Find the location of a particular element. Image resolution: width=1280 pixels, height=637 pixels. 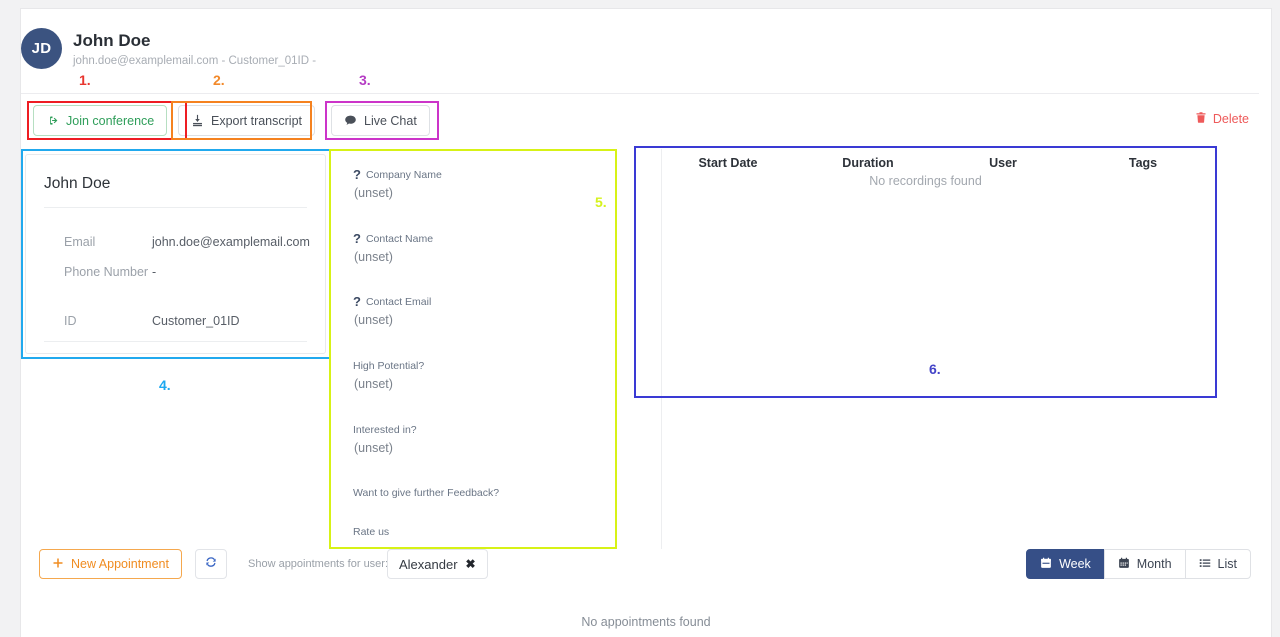

calendar-month-icon is located at coordinates (1124, 564).